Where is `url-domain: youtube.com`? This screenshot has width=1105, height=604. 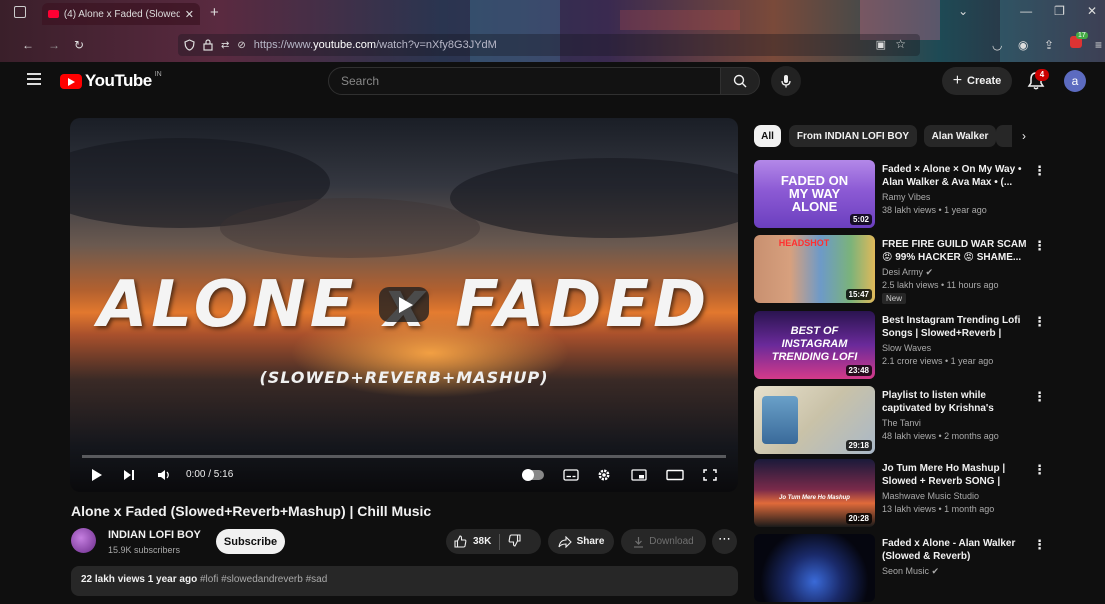 url-domain: youtube.com is located at coordinates (345, 45).